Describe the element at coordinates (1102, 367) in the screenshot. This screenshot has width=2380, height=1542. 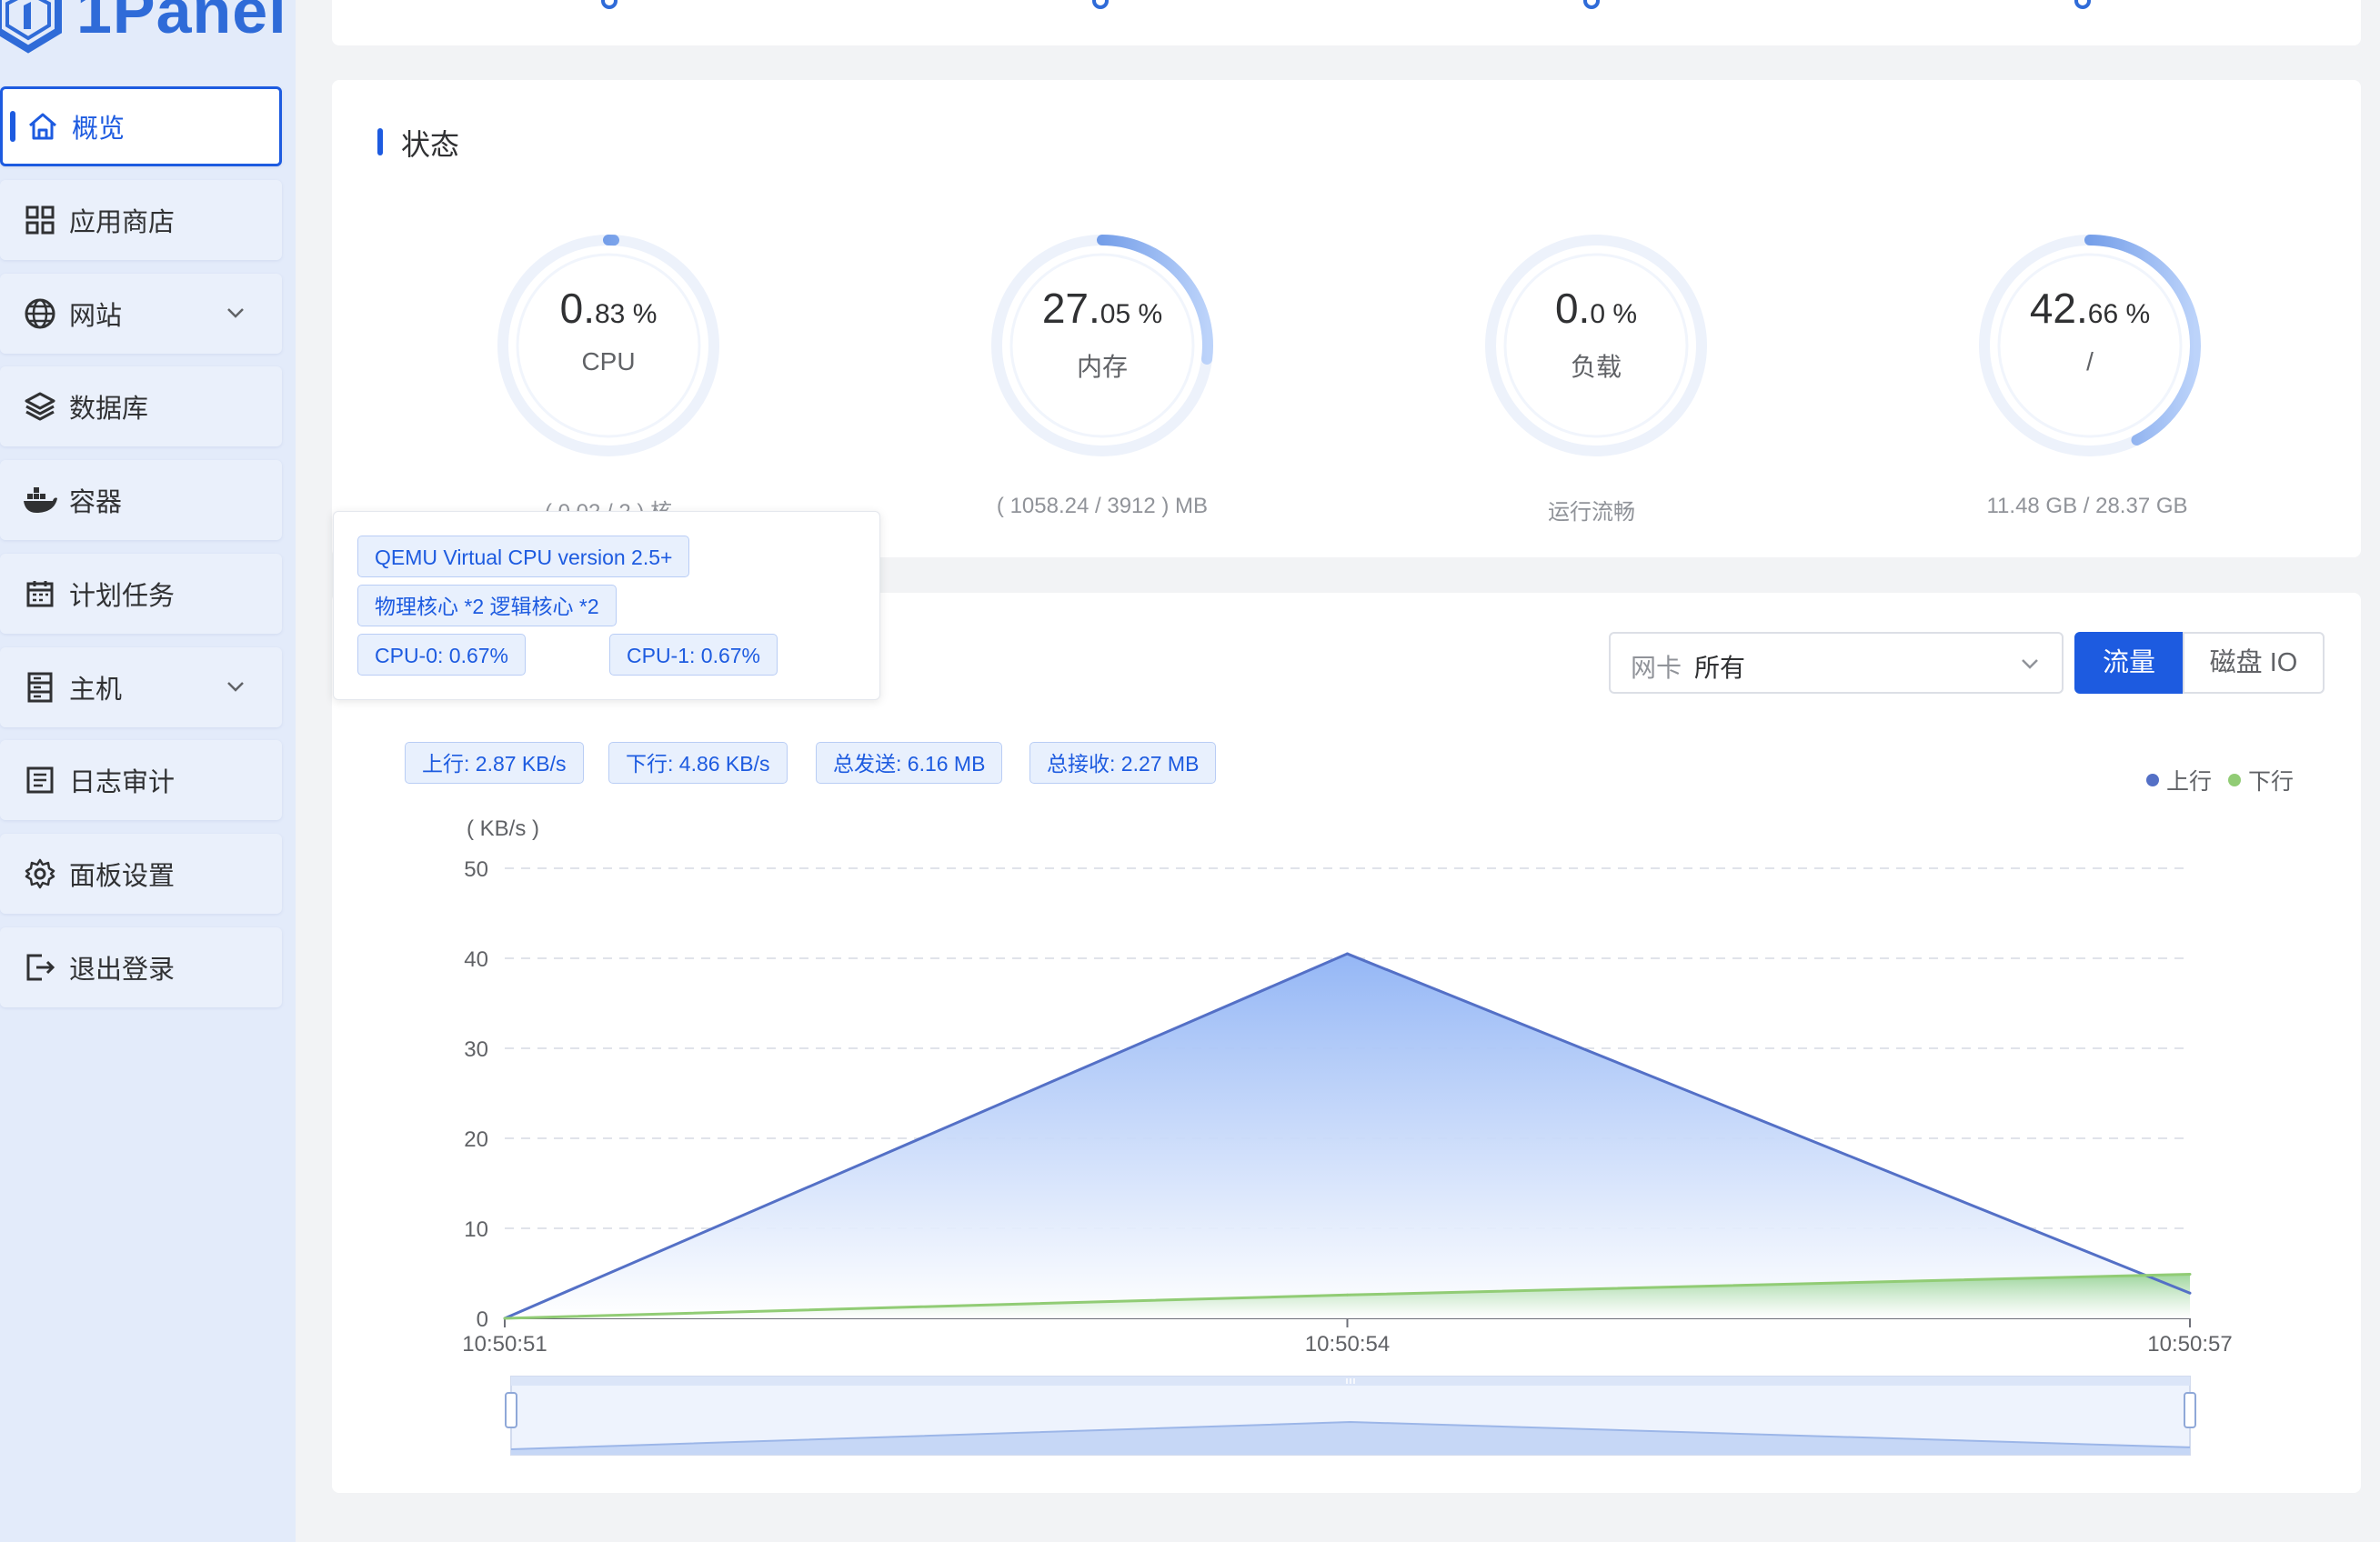
I see `gauge-label: 内存` at that location.